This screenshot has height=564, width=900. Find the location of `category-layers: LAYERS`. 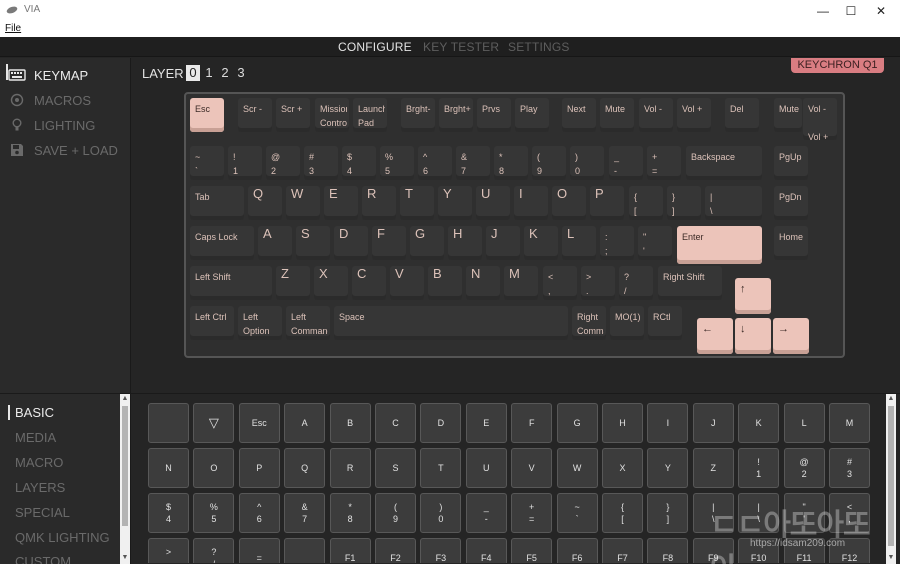

category-layers: LAYERS is located at coordinates (40, 487).